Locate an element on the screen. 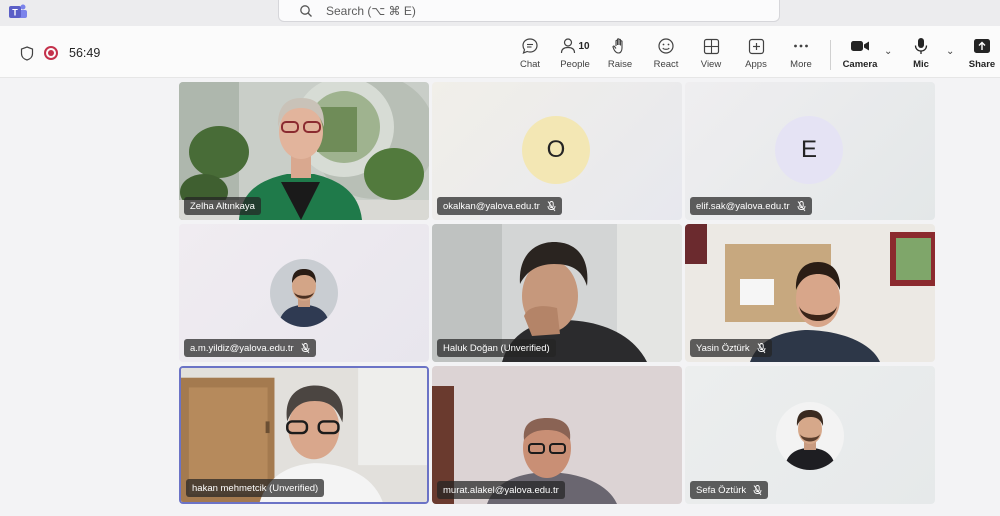  shield-icon is located at coordinates (27, 53).